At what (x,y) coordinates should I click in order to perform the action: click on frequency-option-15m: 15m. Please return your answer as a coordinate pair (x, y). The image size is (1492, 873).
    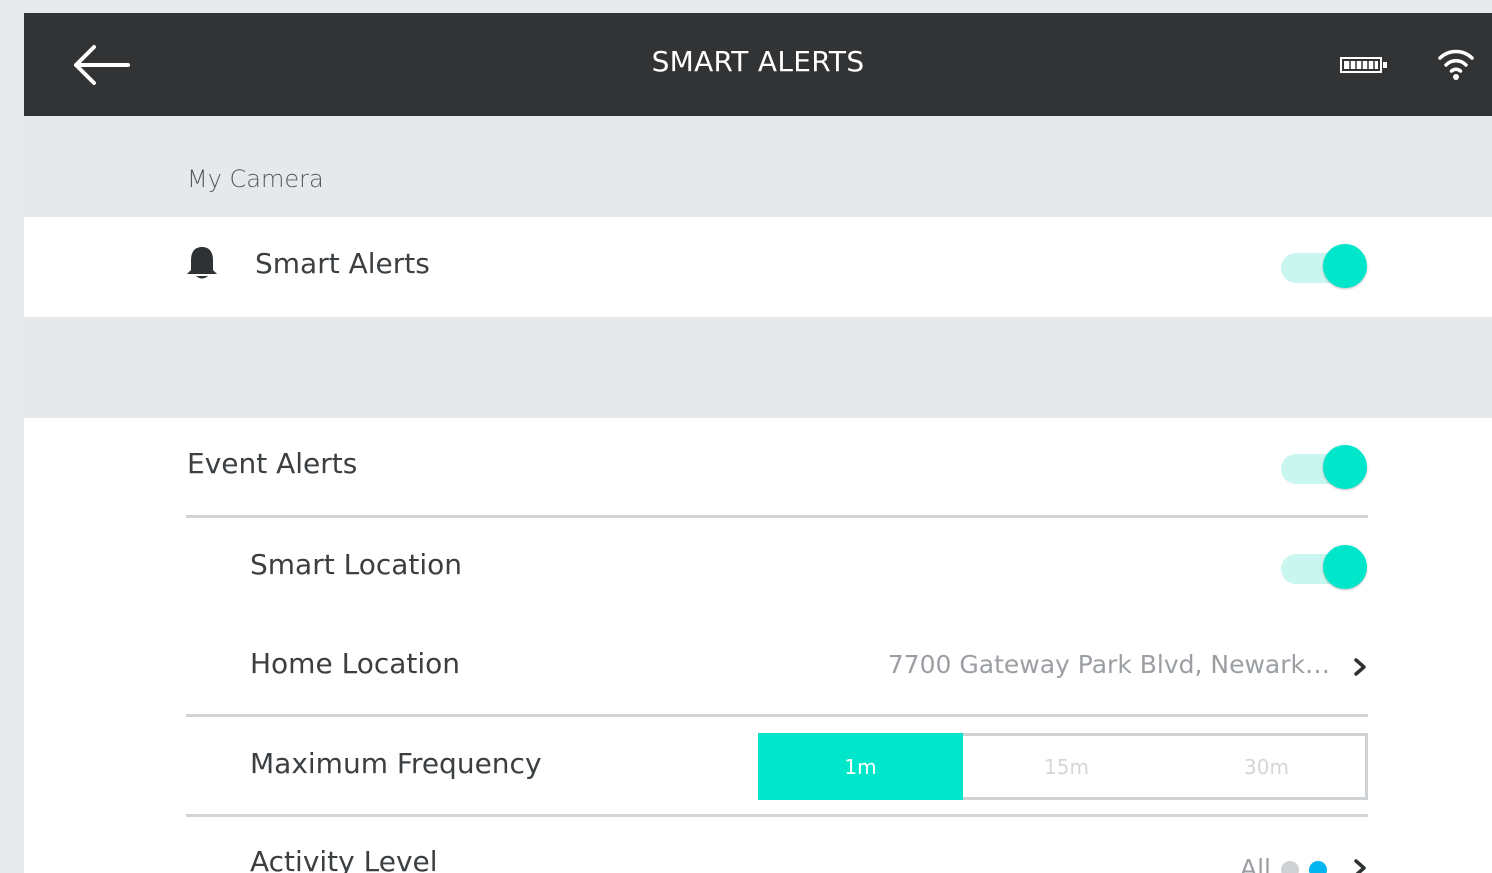
    Looking at the image, I should click on (1066, 766).